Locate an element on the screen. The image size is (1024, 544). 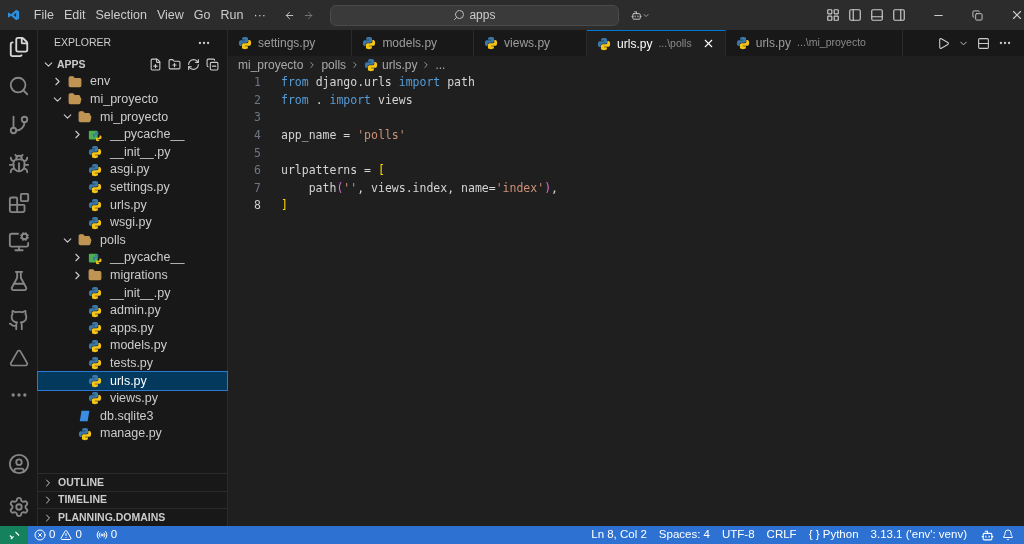
command-center-field: apps is located at coordinates (474, 15).